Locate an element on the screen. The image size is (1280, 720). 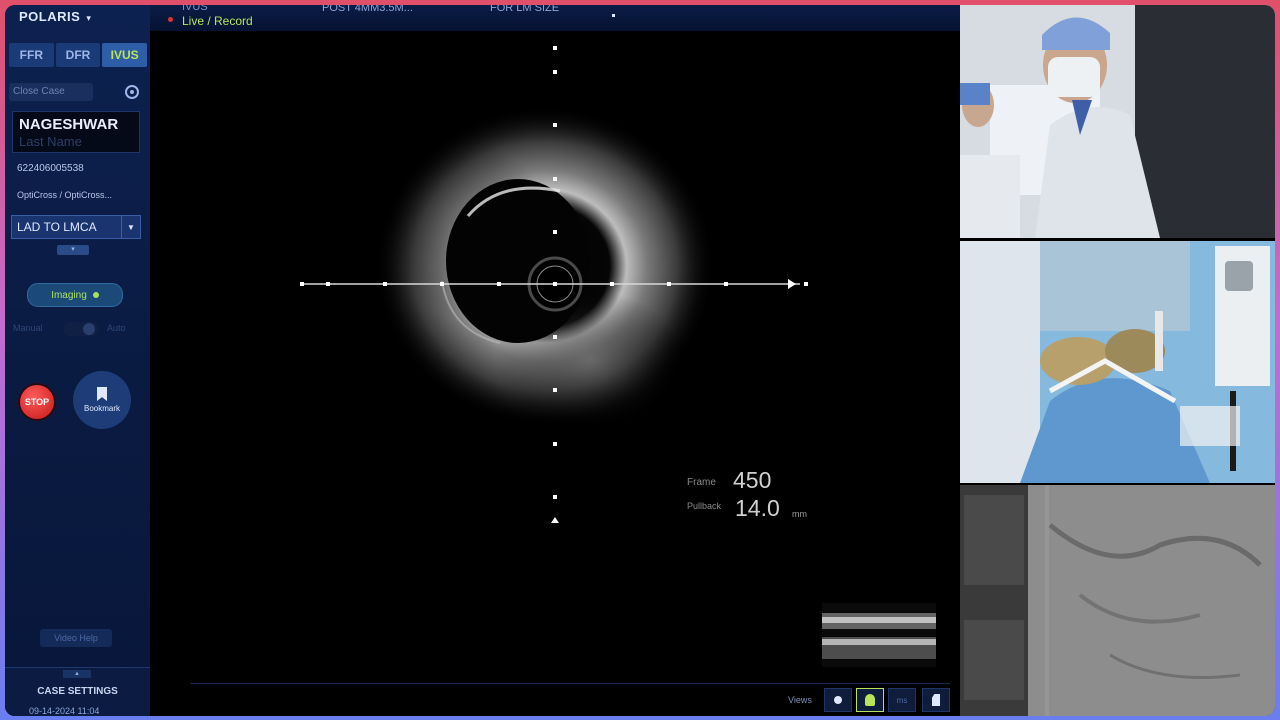
stop-button: STOP is located at coordinates (37, 402).